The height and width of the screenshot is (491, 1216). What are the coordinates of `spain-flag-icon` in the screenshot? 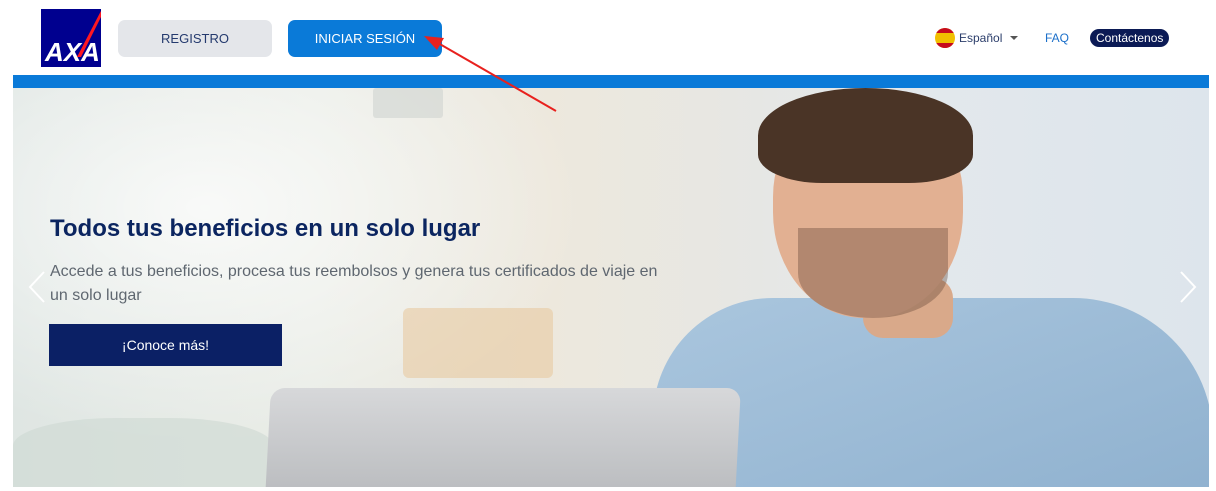 It's located at (945, 38).